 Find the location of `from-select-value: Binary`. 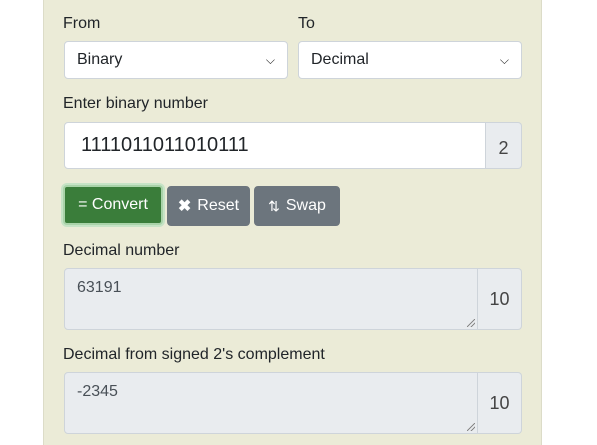

from-select-value: Binary is located at coordinates (100, 59).